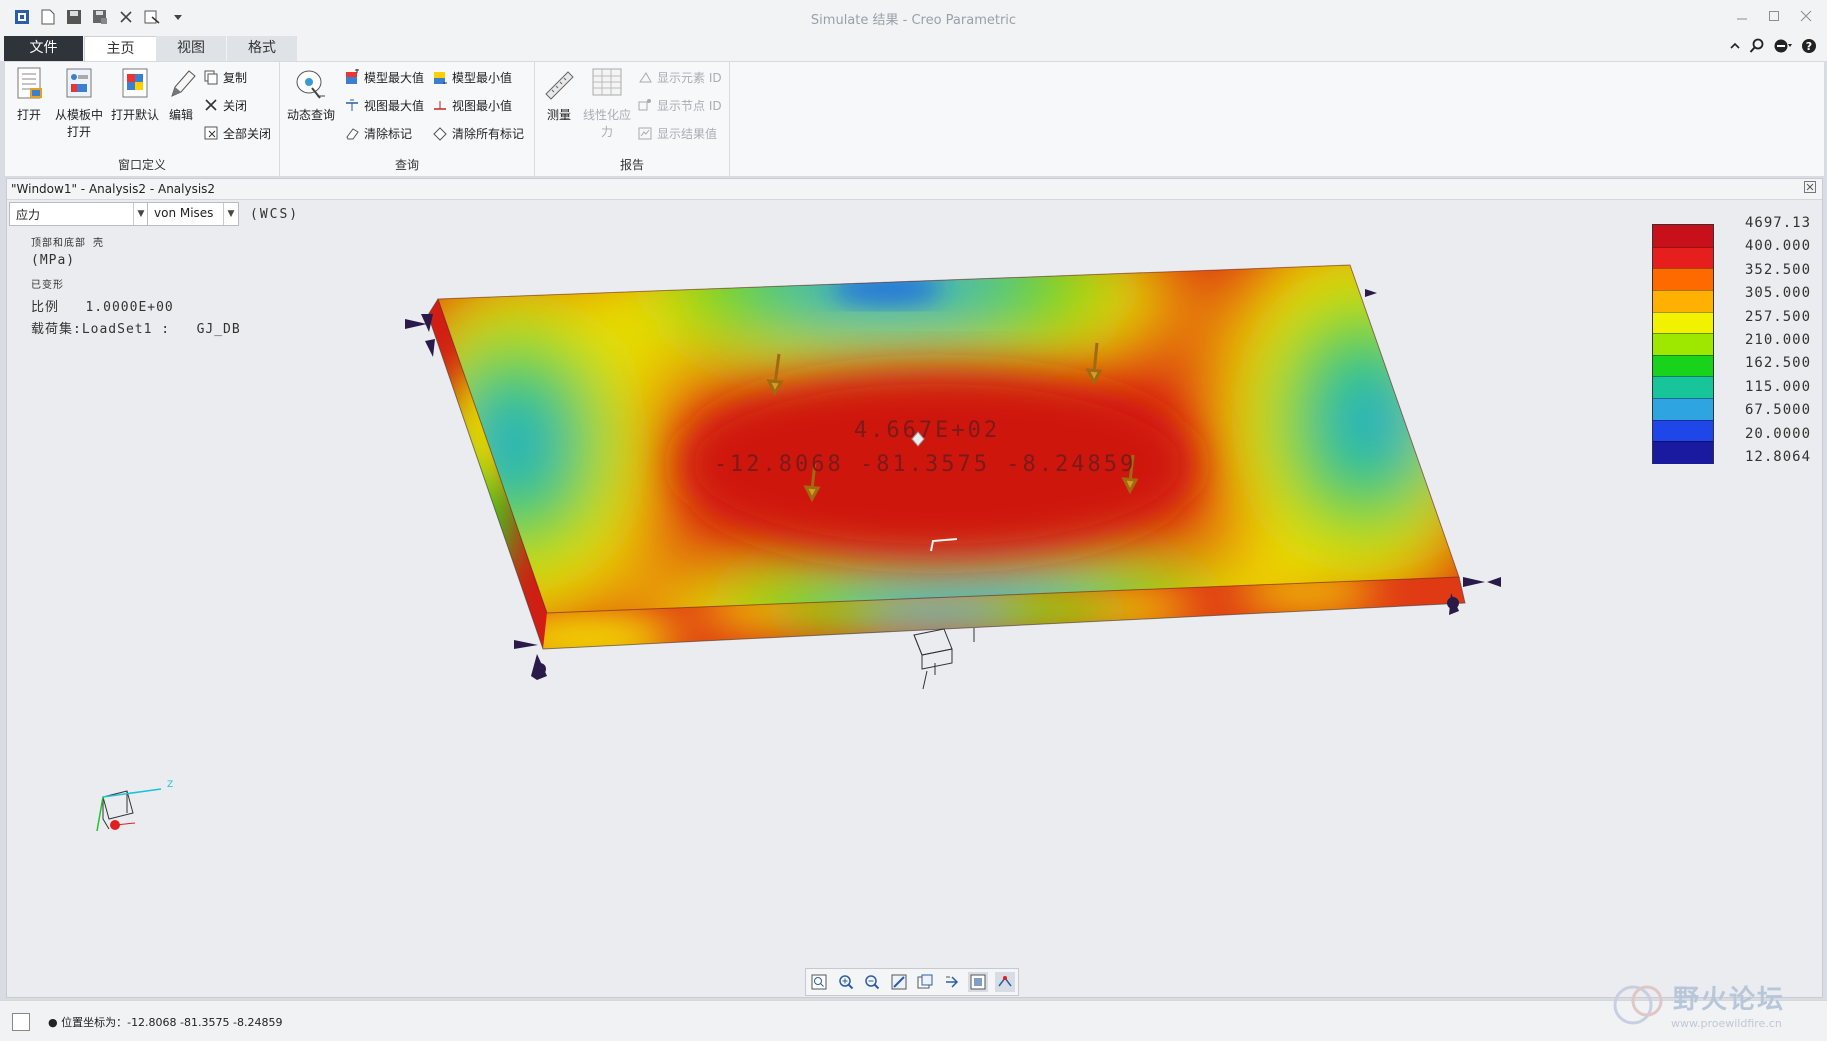  What do you see at coordinates (1778, 316) in the screenshot?
I see `legend-value: 257.500` at bounding box center [1778, 316].